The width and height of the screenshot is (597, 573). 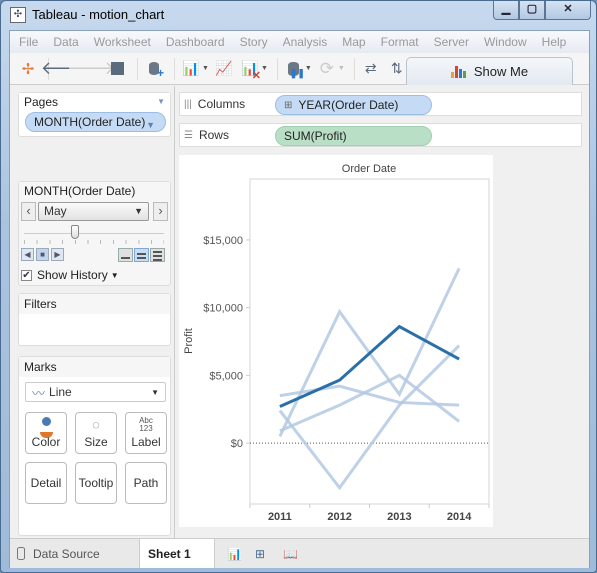 What do you see at coordinates (263, 554) in the screenshot?
I see `new-dashboard-icon: ⊞` at bounding box center [263, 554].